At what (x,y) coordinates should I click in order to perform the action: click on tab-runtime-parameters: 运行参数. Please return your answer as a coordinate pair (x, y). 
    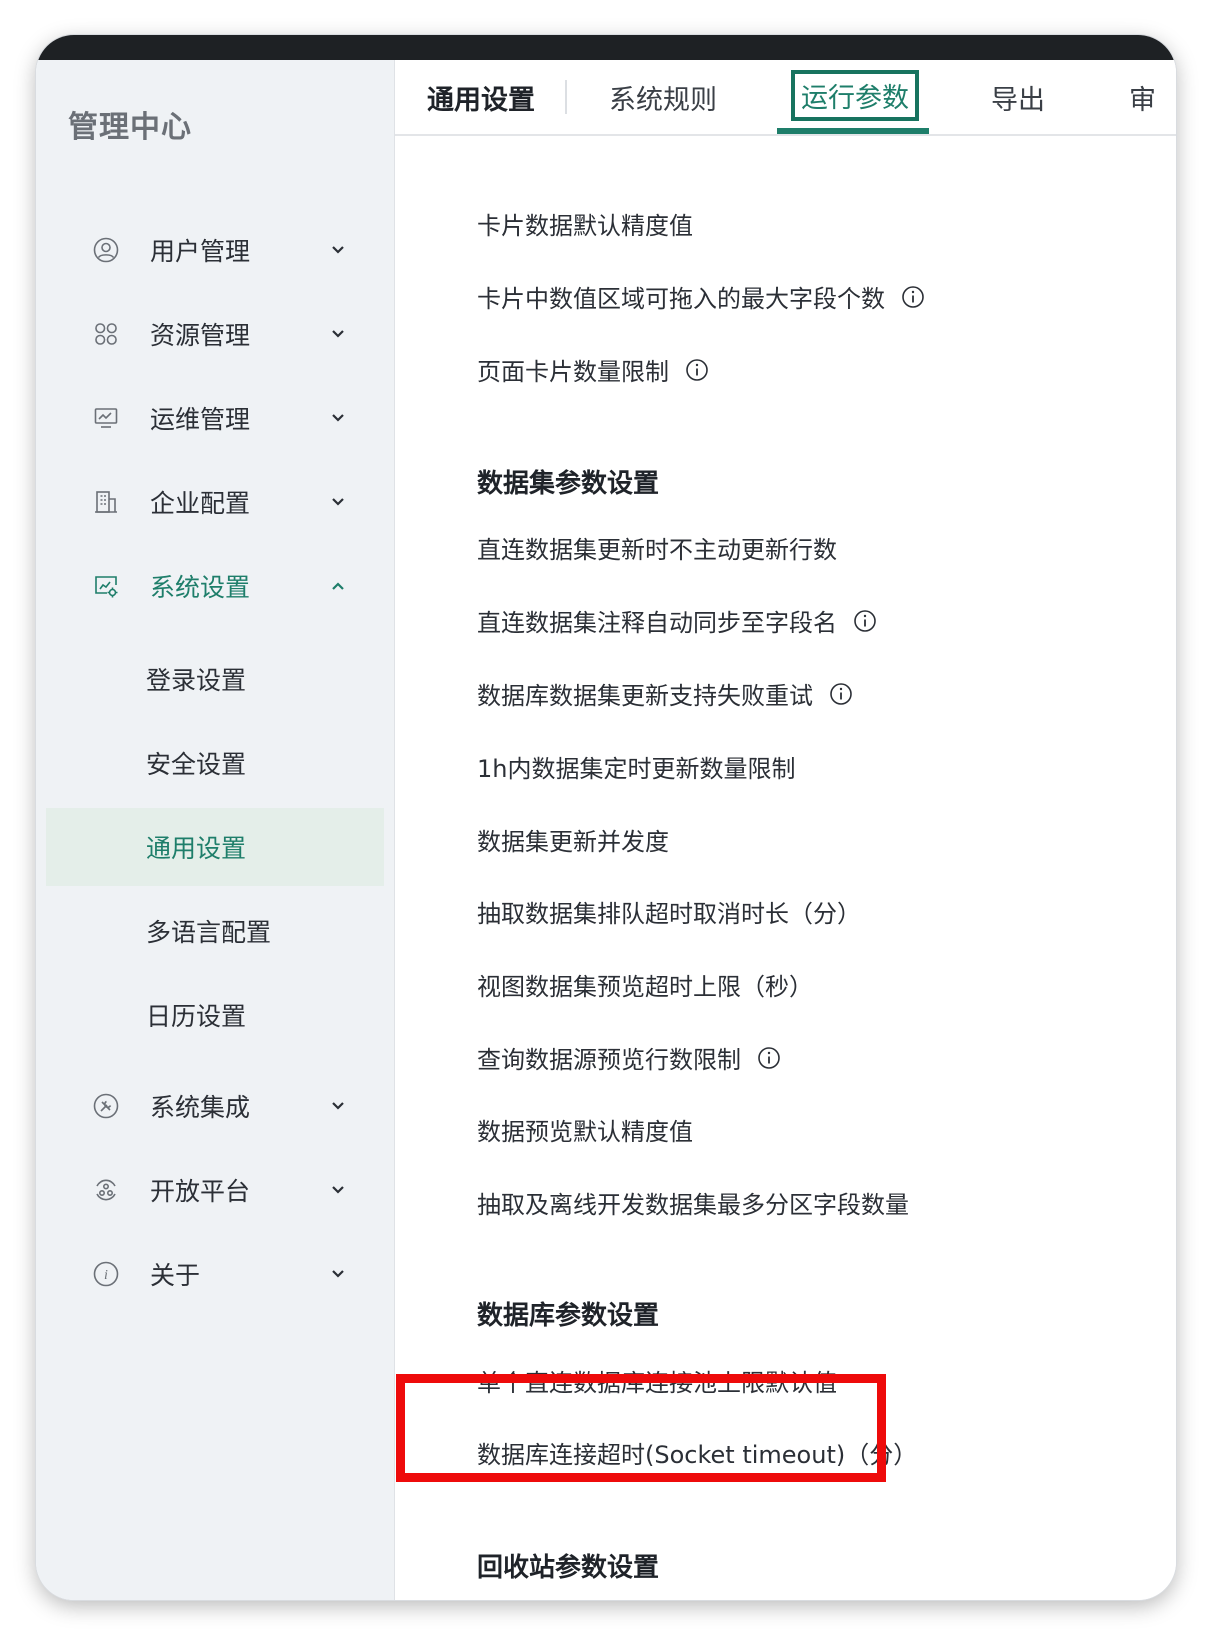
    Looking at the image, I should click on (855, 95).